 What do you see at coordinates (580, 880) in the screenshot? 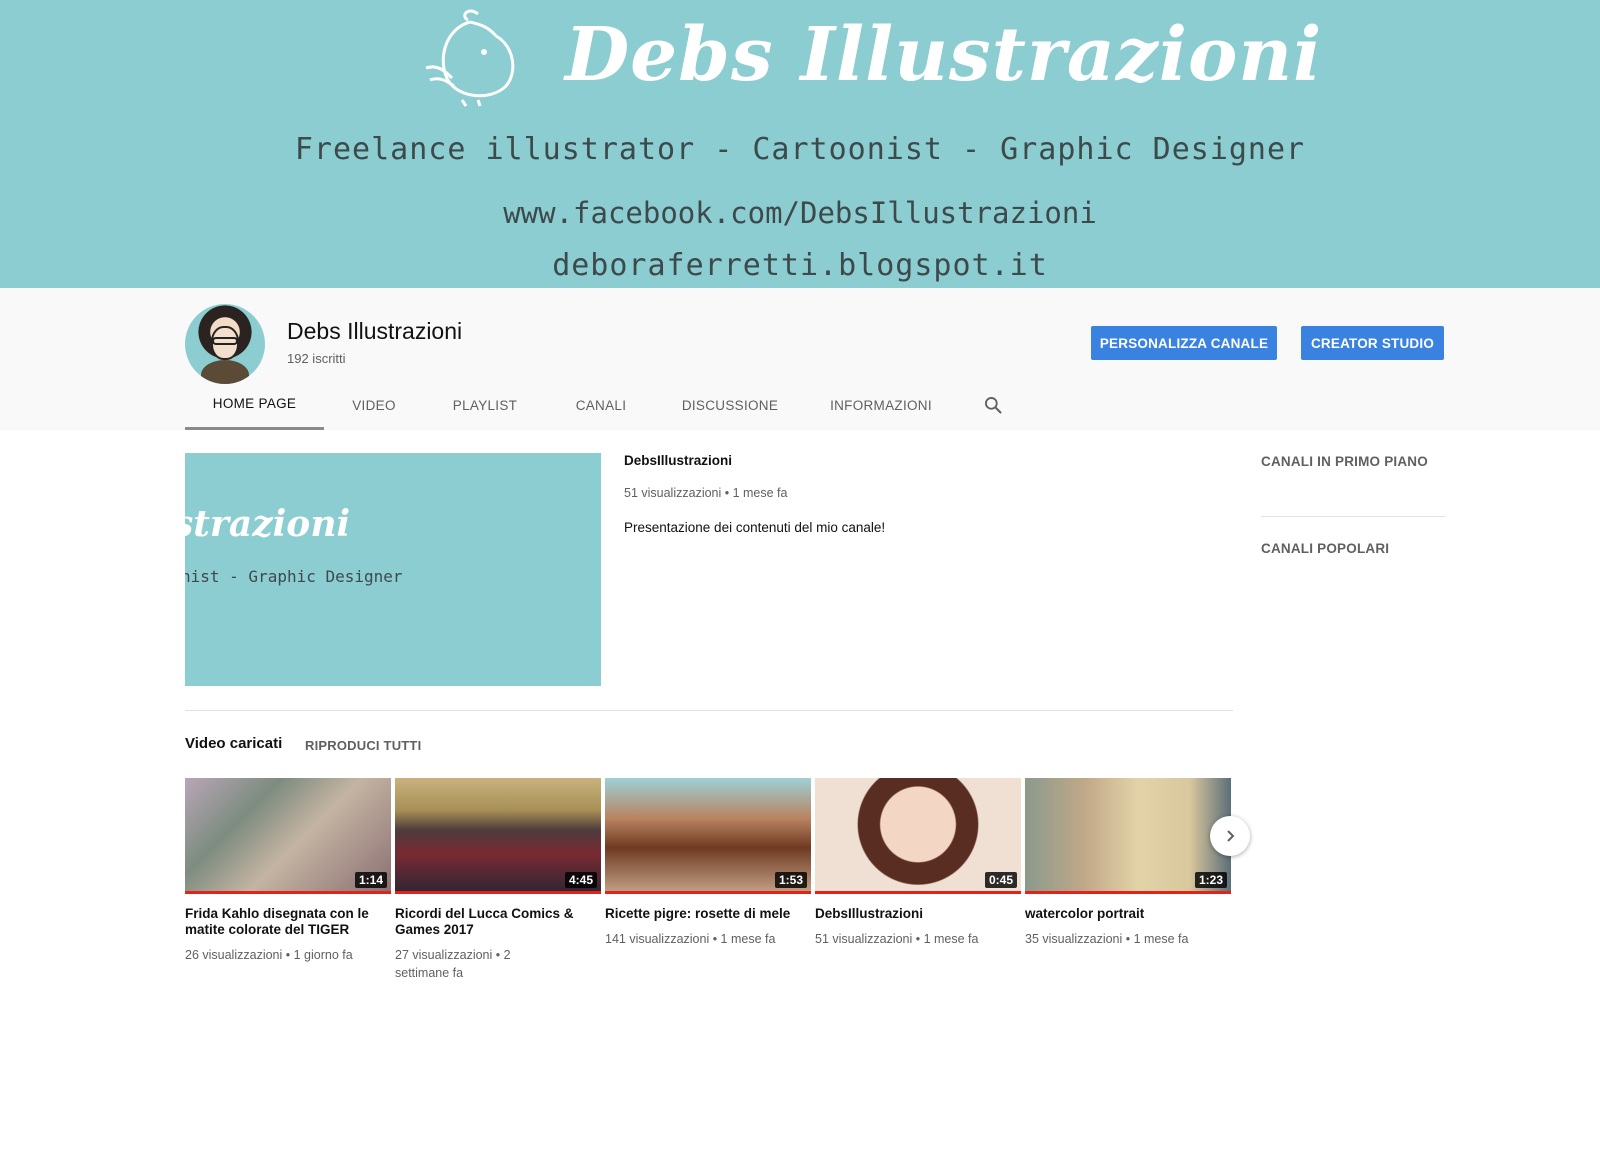
I see `video-duration: 4:45` at bounding box center [580, 880].